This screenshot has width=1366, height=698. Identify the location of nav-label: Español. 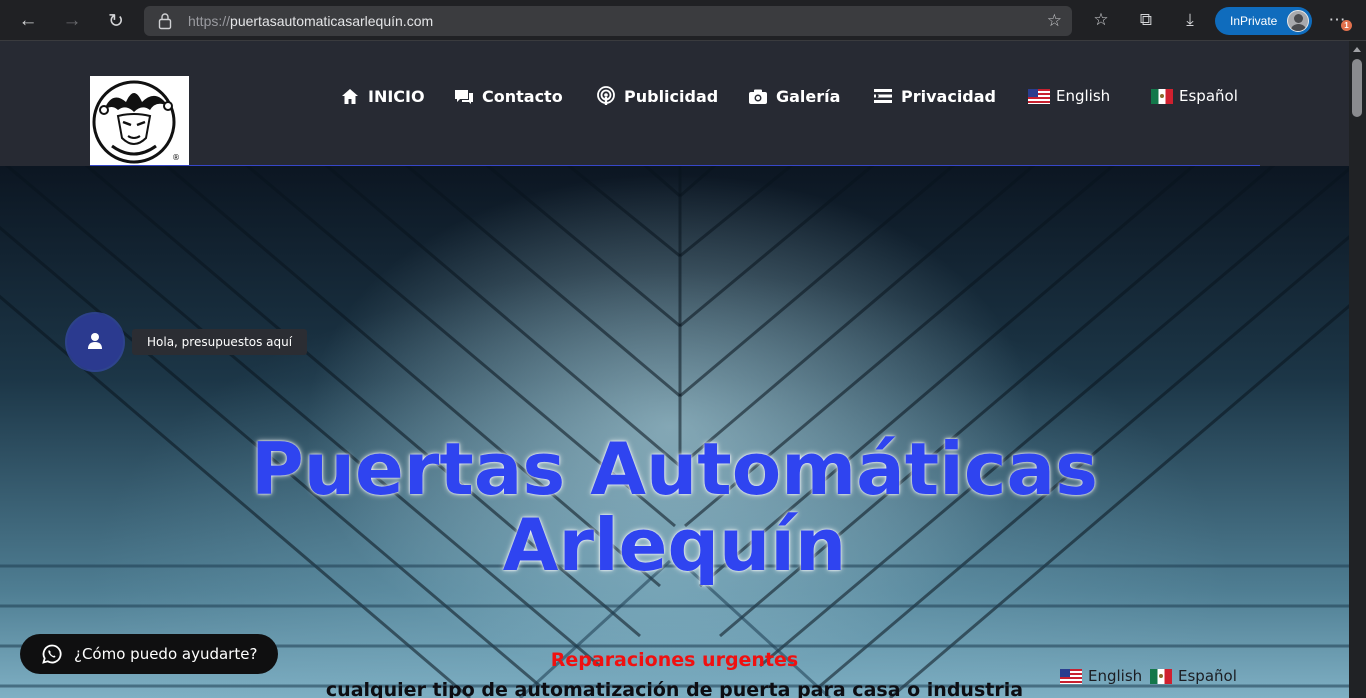
(1208, 96).